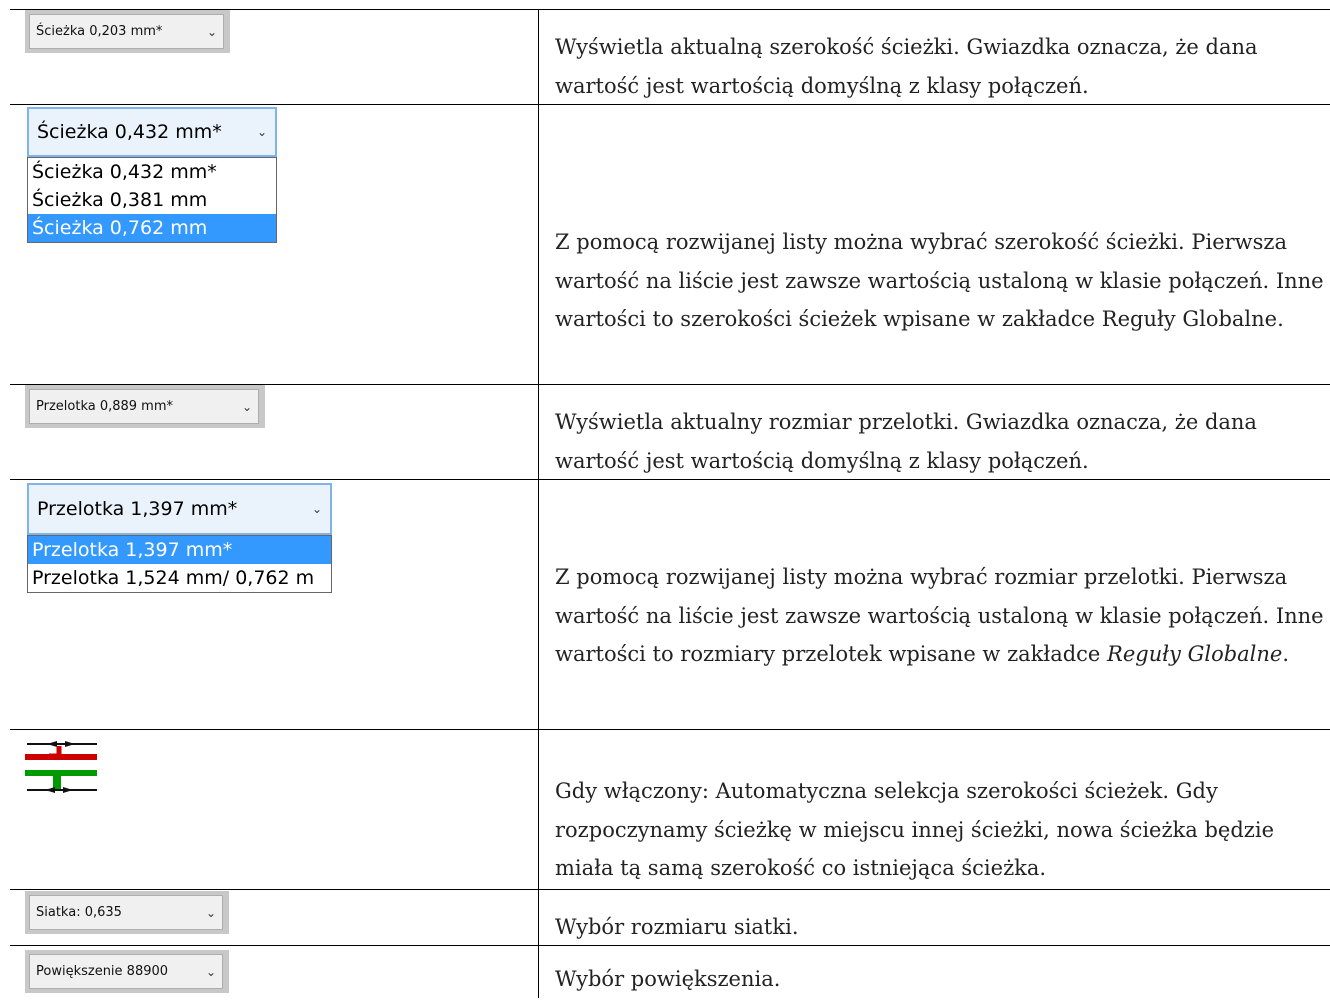 This screenshot has width=1330, height=1006. I want to click on via-size-option-selected: Przelotka 1,397 mm*, so click(179, 550).